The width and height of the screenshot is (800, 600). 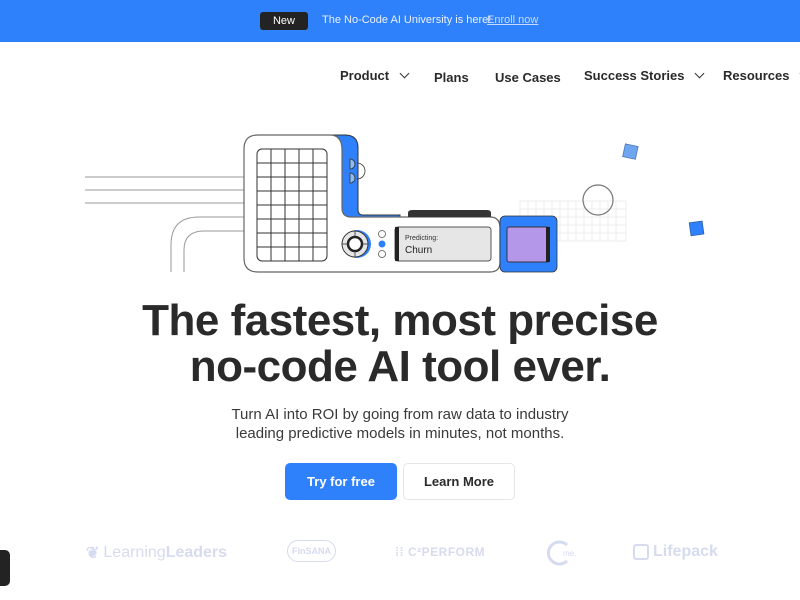 I want to click on display-value: Churn, so click(x=418, y=250).